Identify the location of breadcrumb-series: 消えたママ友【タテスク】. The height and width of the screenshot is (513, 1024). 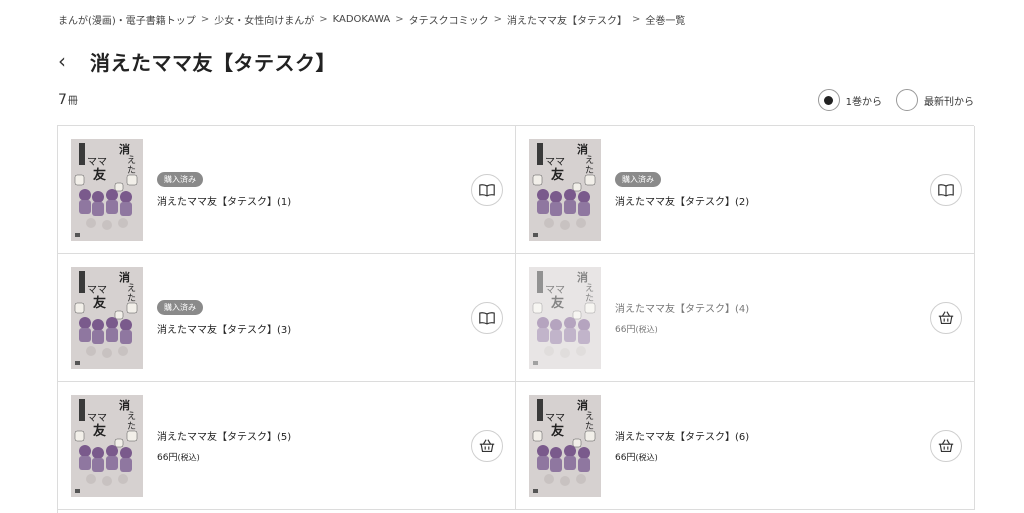
(567, 19).